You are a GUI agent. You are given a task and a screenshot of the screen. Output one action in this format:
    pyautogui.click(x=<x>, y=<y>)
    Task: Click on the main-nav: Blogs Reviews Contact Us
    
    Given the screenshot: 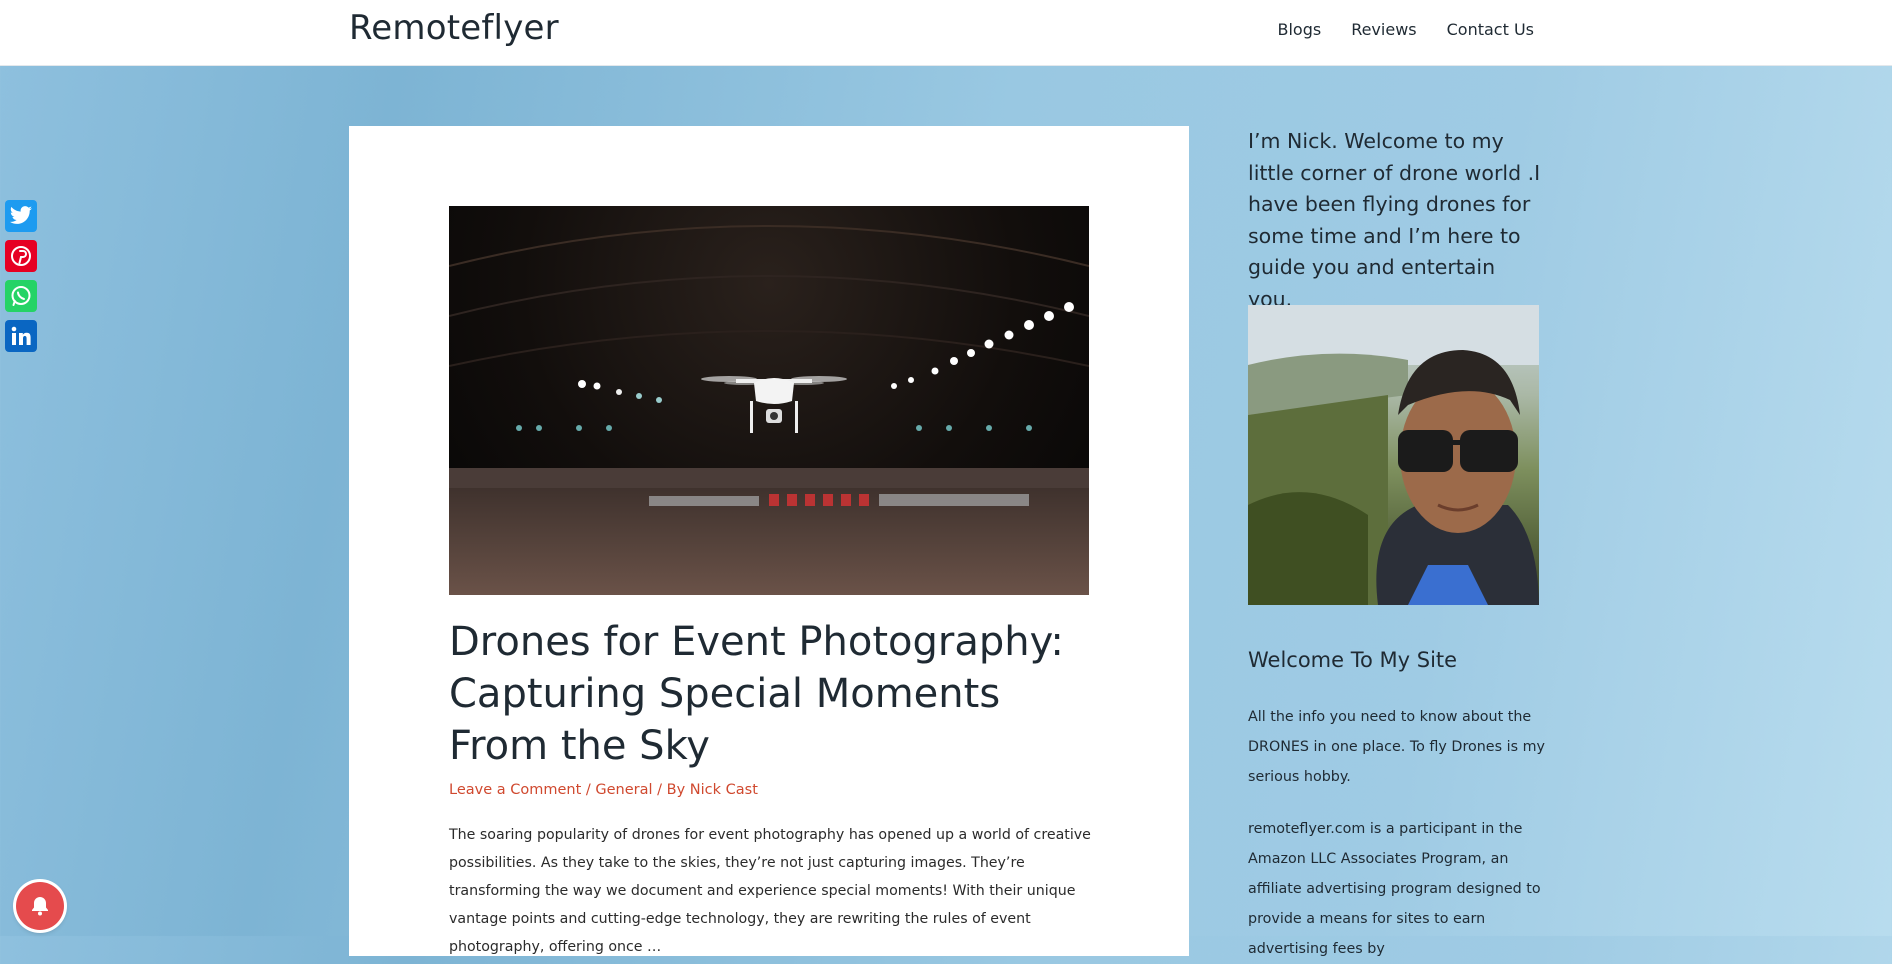 What is the action you would take?
    pyautogui.click(x=1405, y=29)
    